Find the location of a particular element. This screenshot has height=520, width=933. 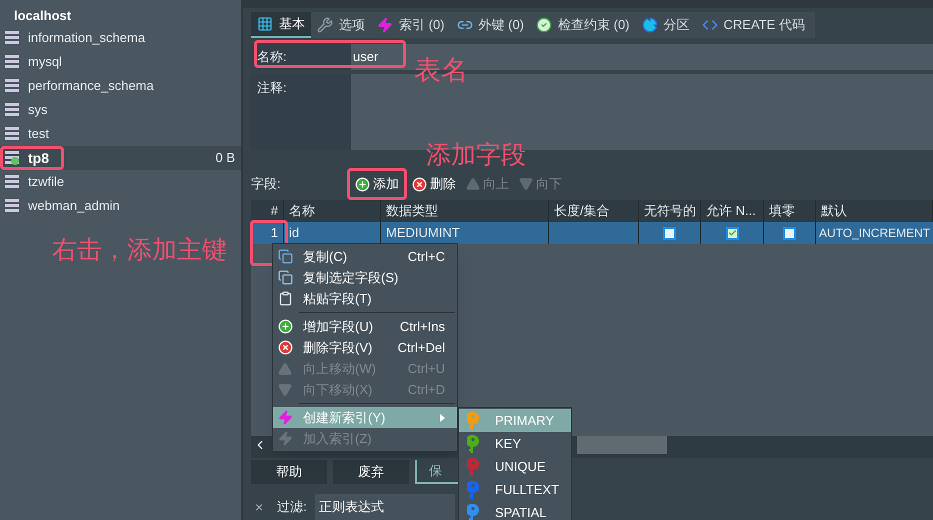

clipboard-icon is located at coordinates (285, 298).